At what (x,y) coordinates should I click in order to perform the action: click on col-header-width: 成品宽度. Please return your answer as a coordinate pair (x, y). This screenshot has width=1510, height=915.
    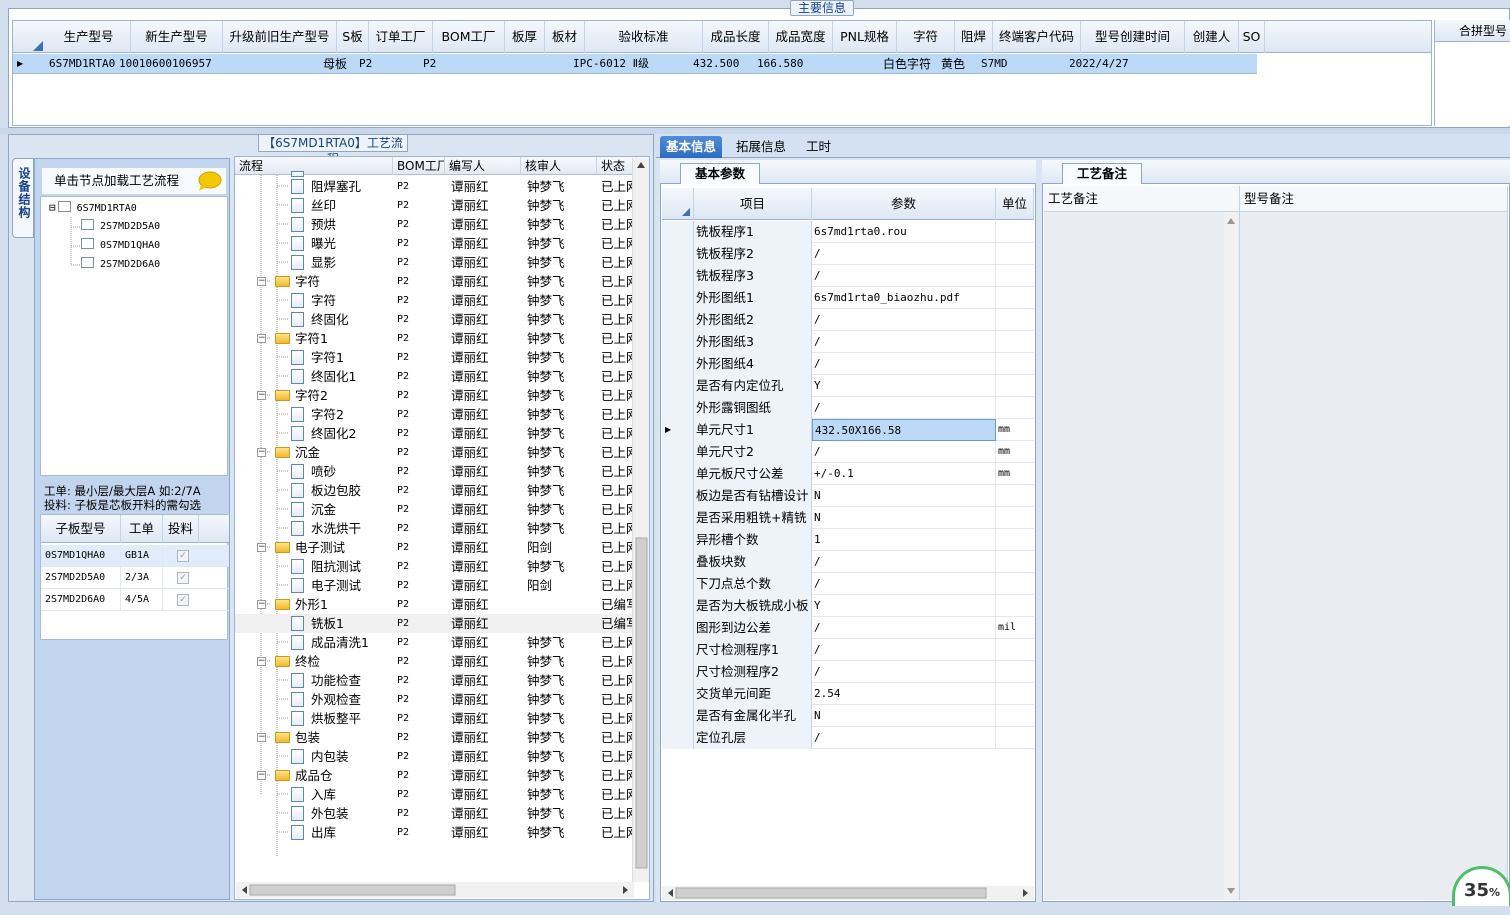
    Looking at the image, I should click on (801, 37).